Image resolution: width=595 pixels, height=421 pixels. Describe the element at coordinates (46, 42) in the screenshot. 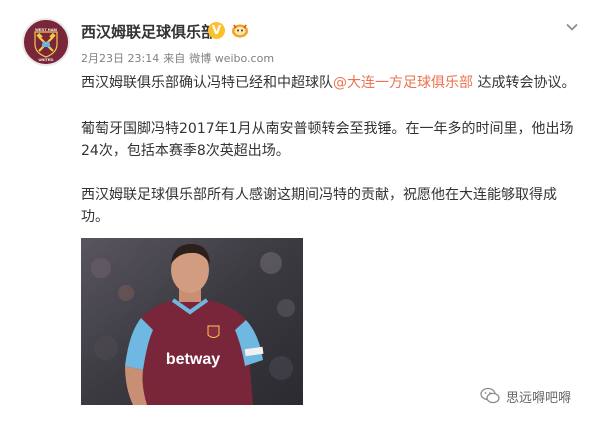

I see `avatar: WEST HAM UNITED` at that location.